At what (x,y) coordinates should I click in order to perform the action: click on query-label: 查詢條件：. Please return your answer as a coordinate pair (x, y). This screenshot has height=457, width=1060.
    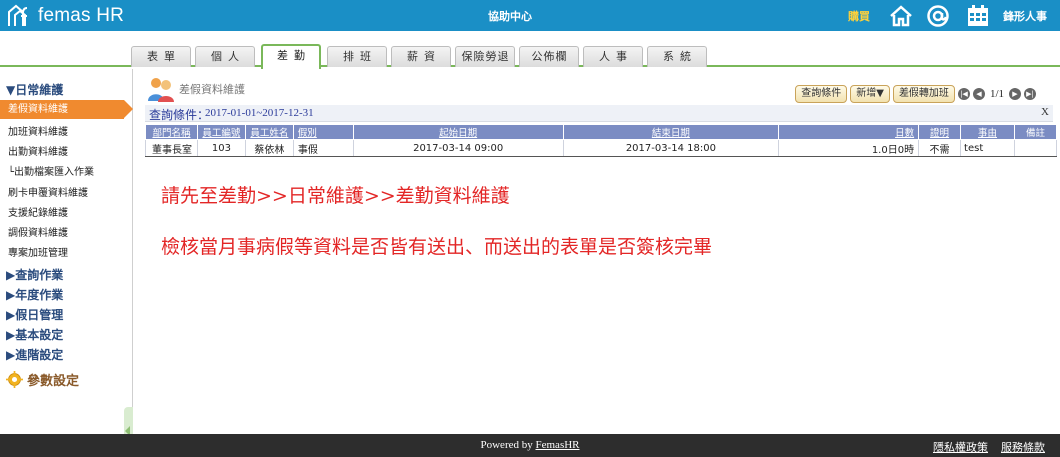
    Looking at the image, I should click on (179, 115).